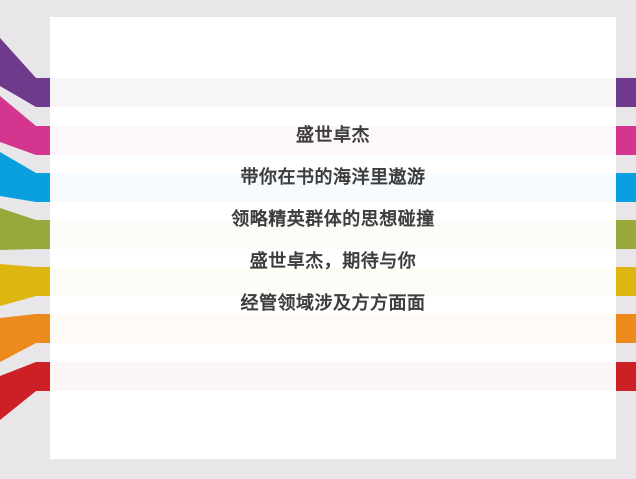 The image size is (636, 479). What do you see at coordinates (625, 376) in the screenshot?
I see `ribbon-red-right` at bounding box center [625, 376].